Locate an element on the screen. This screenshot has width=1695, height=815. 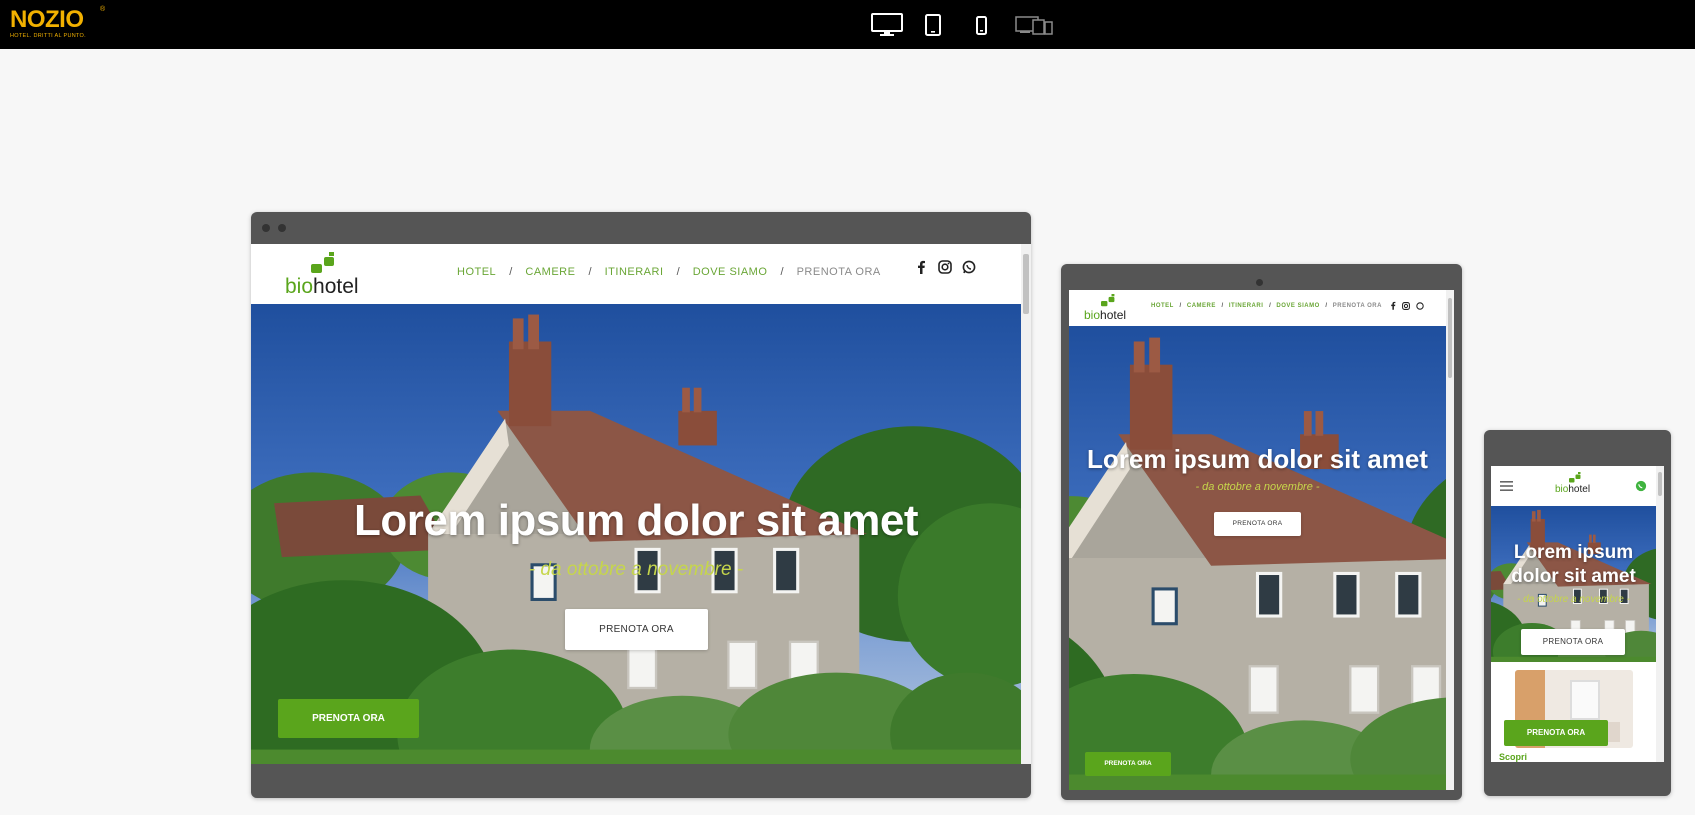
tablet-biohotel-logo: biohotel is located at coordinates (1109, 309).